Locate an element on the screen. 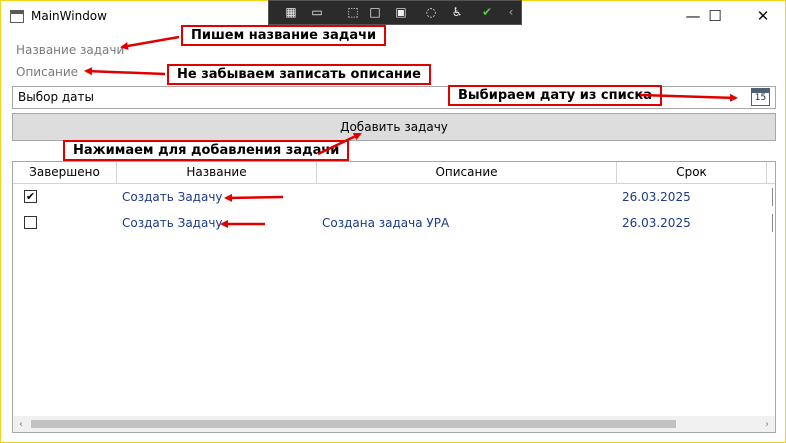 This screenshot has height=443, width=786. binding-icon: ◌ is located at coordinates (431, 12).